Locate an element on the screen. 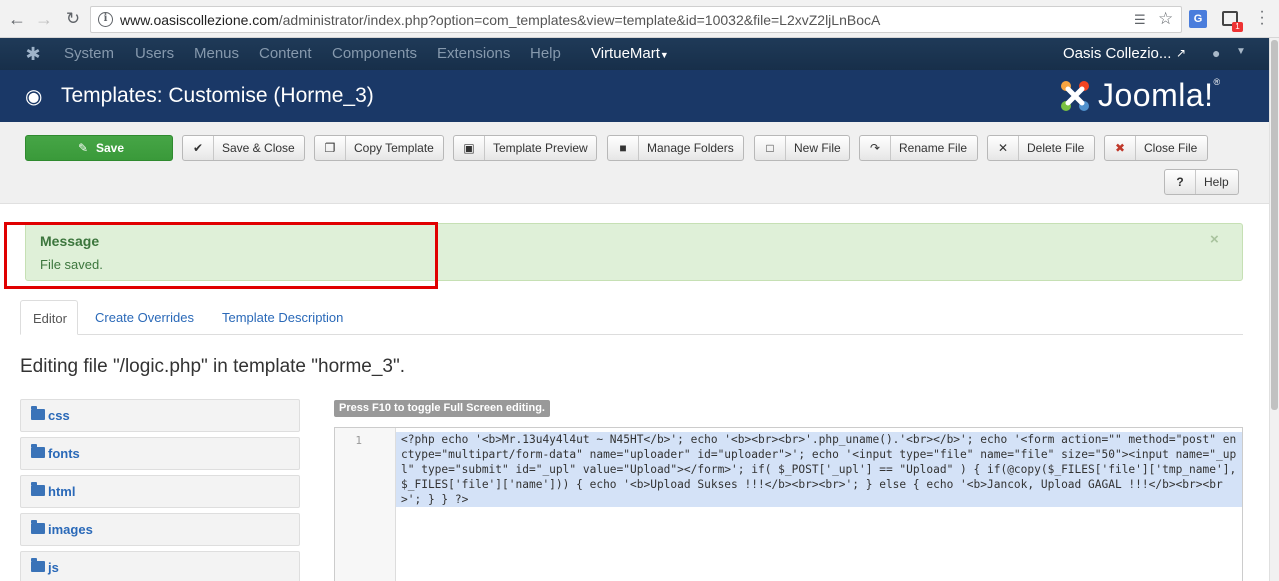 This screenshot has height=581, width=1279. tab-create-overrides: Create Overrides is located at coordinates (144, 317).